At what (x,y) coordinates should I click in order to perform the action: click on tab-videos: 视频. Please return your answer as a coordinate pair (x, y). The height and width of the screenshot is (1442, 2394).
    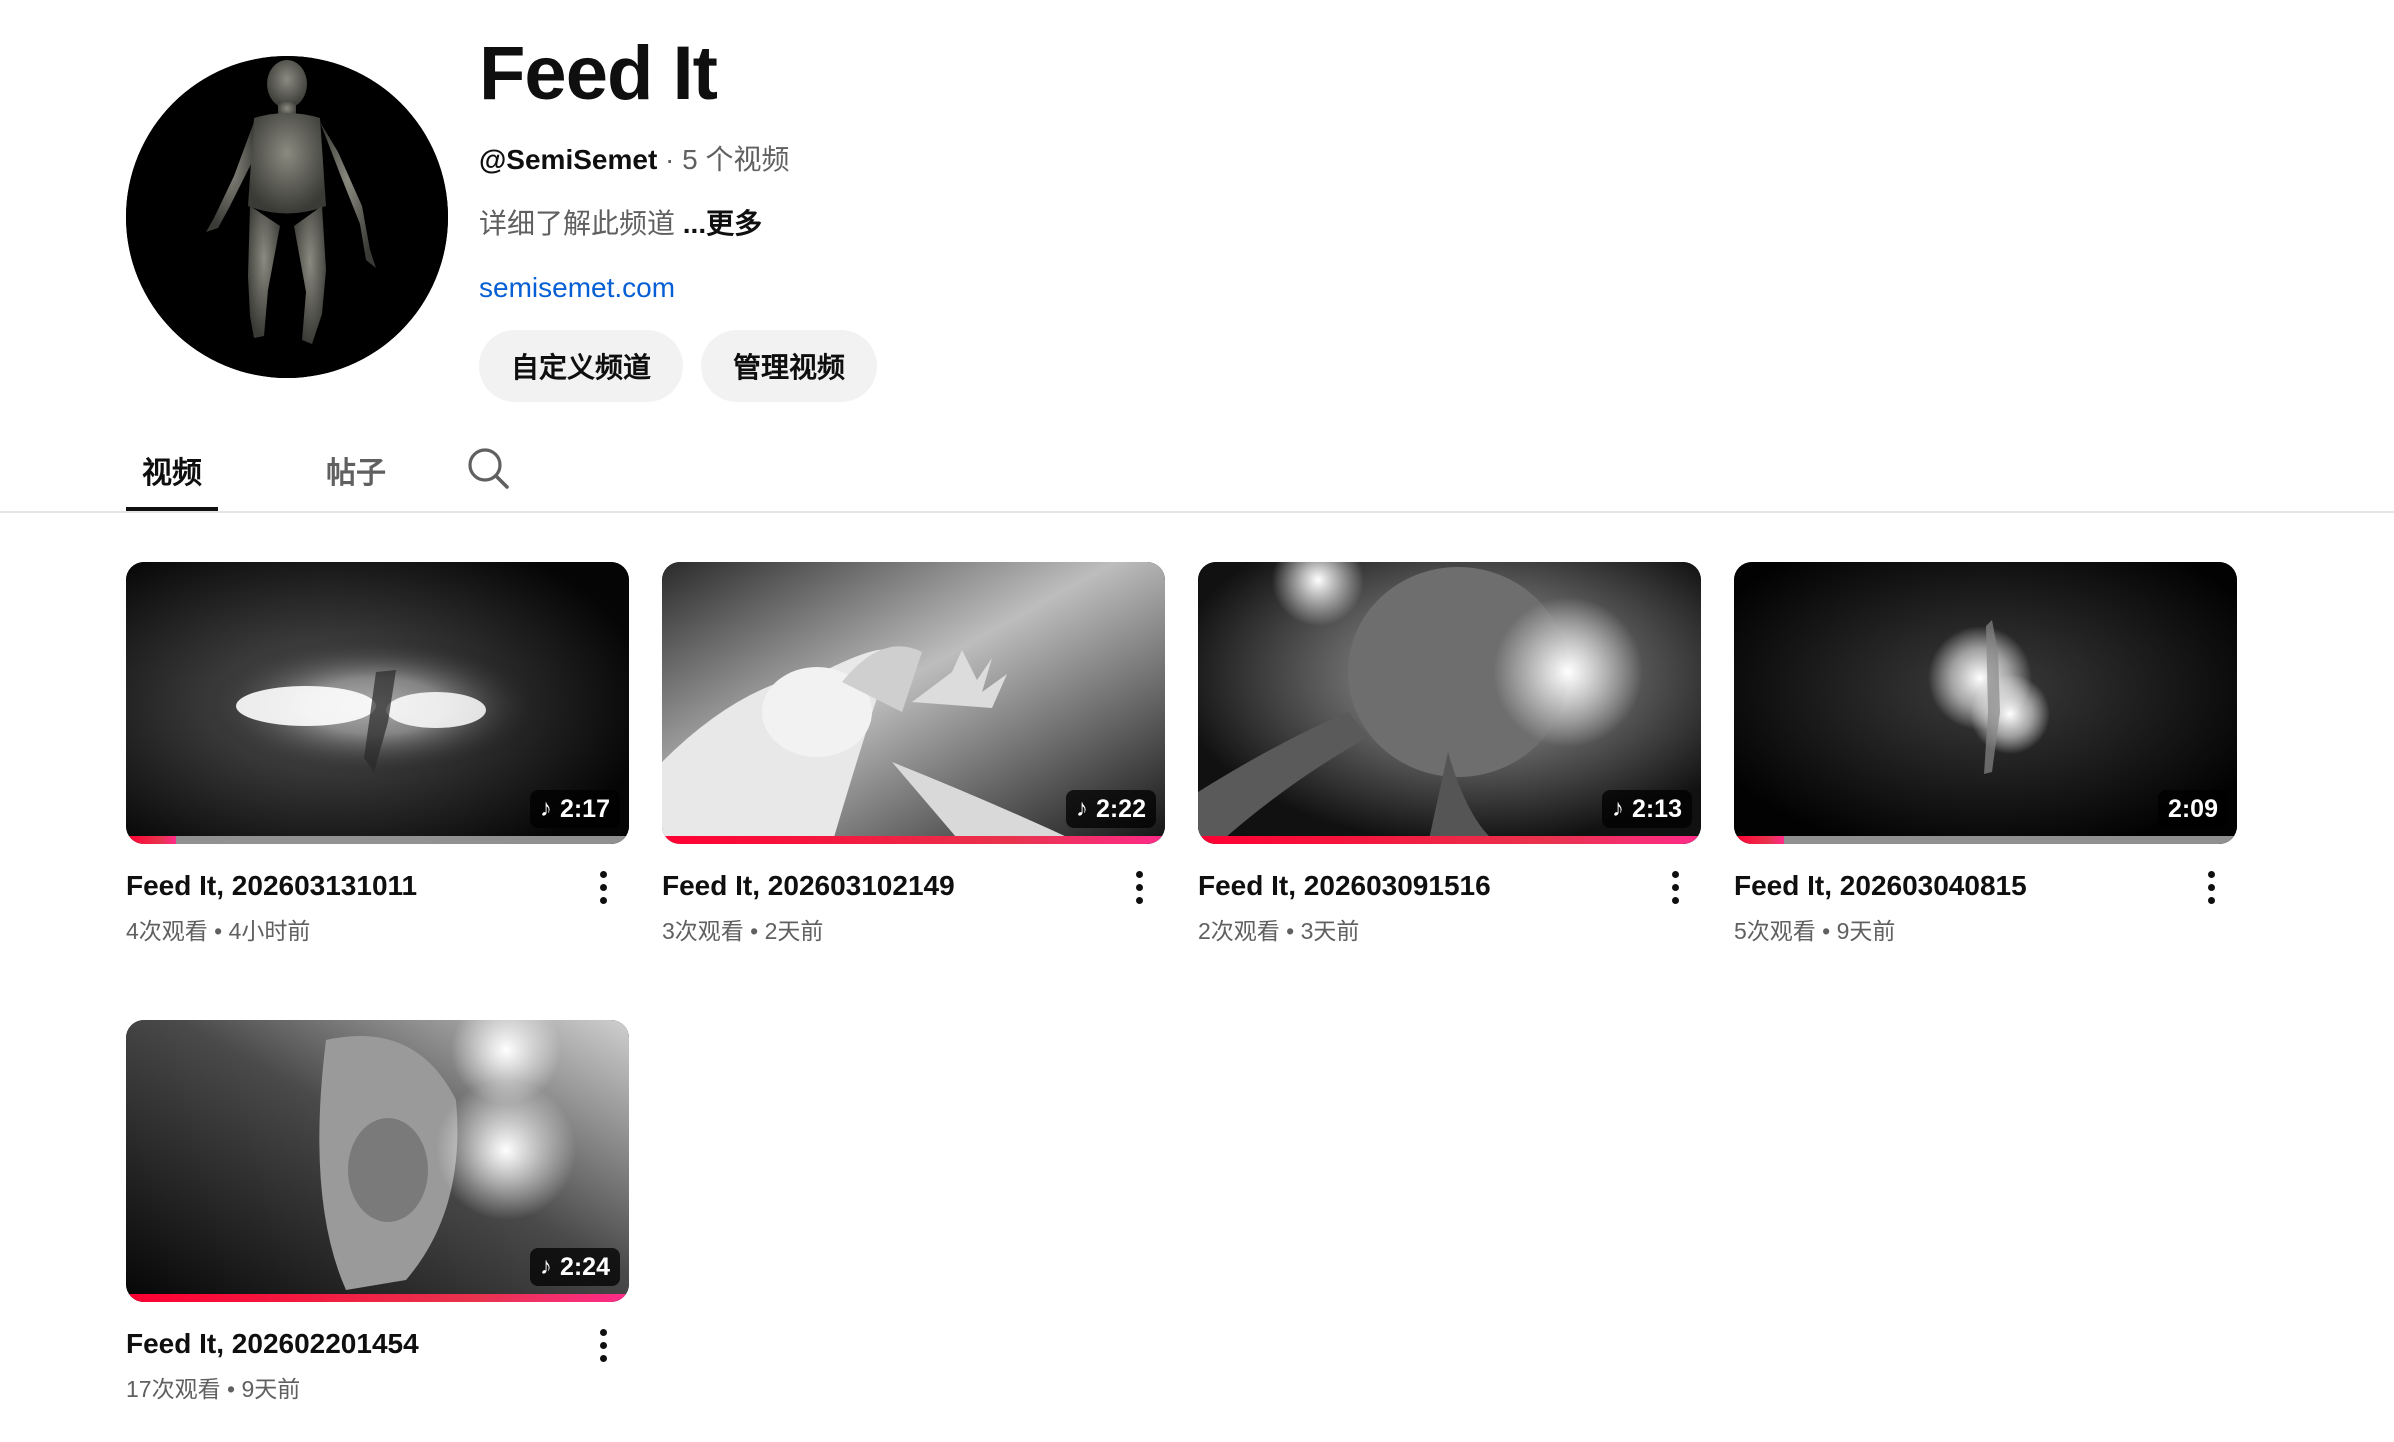
    Looking at the image, I should click on (172, 471).